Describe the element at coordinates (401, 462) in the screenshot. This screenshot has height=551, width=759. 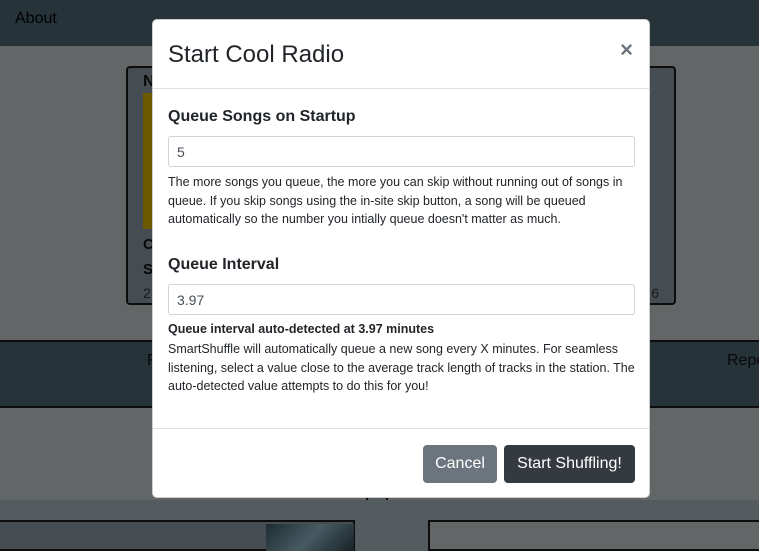
I see `modal-footer: Cancel Start Shuffling!` at that location.